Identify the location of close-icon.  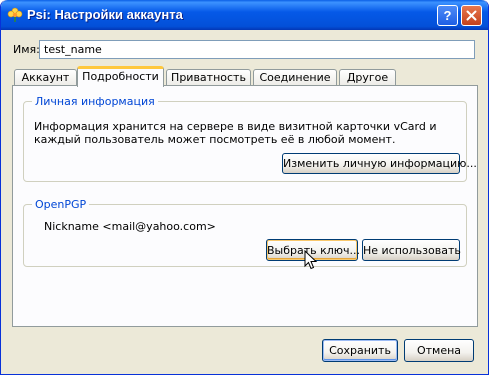
(471, 15).